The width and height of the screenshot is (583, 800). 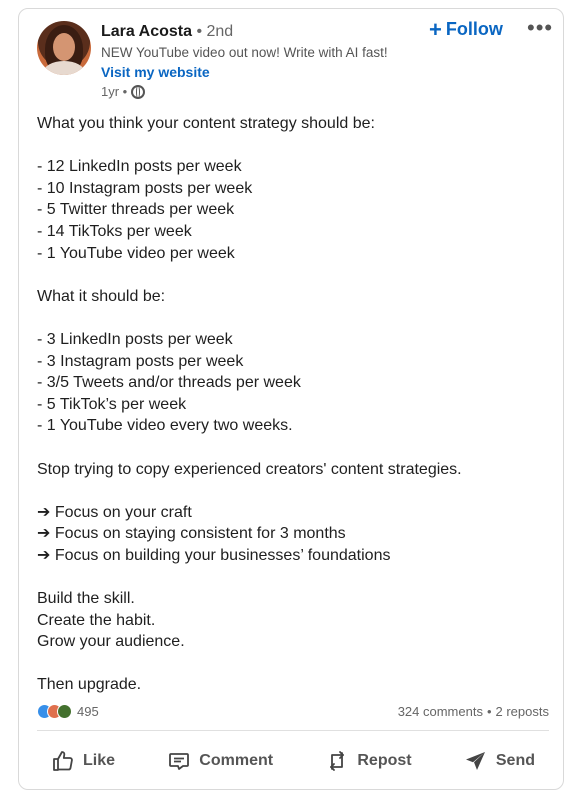 I want to click on author-name-row: Lara Acosta • 2nd, so click(x=167, y=32).